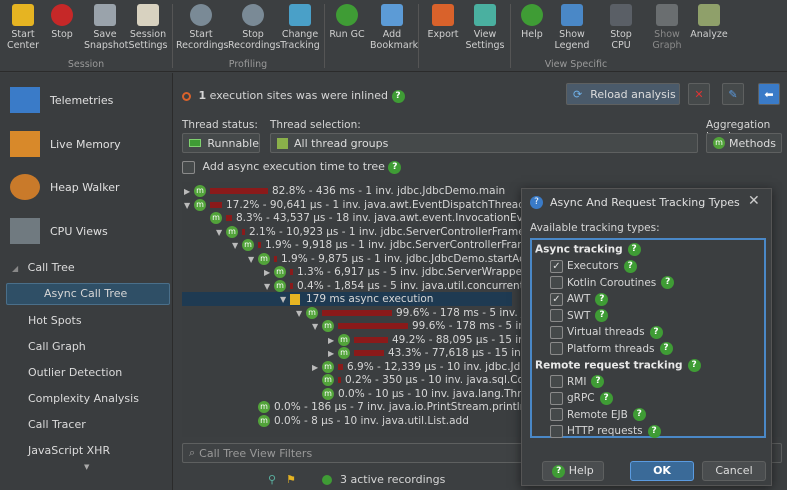  I want to click on sidebar-item-cpu-views: CPU Views, so click(90, 231).